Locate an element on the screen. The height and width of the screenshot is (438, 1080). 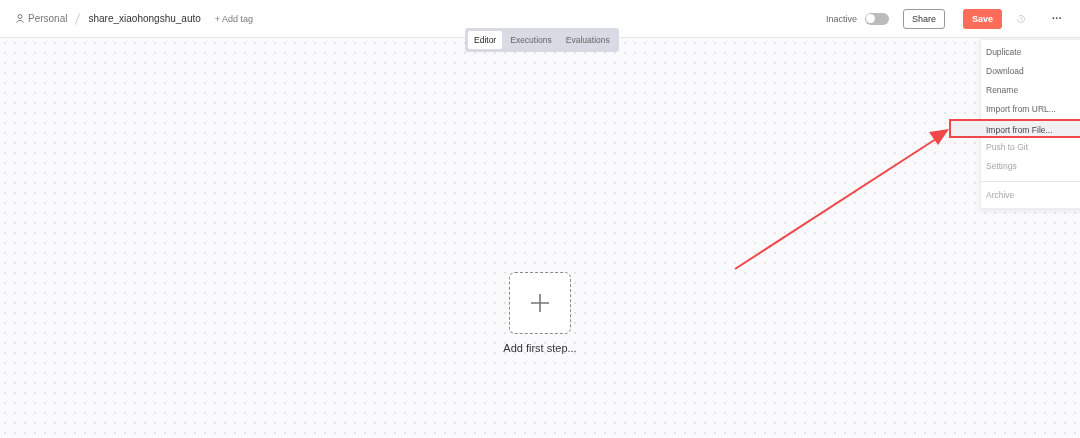
add-step-button is located at coordinates (540, 303).